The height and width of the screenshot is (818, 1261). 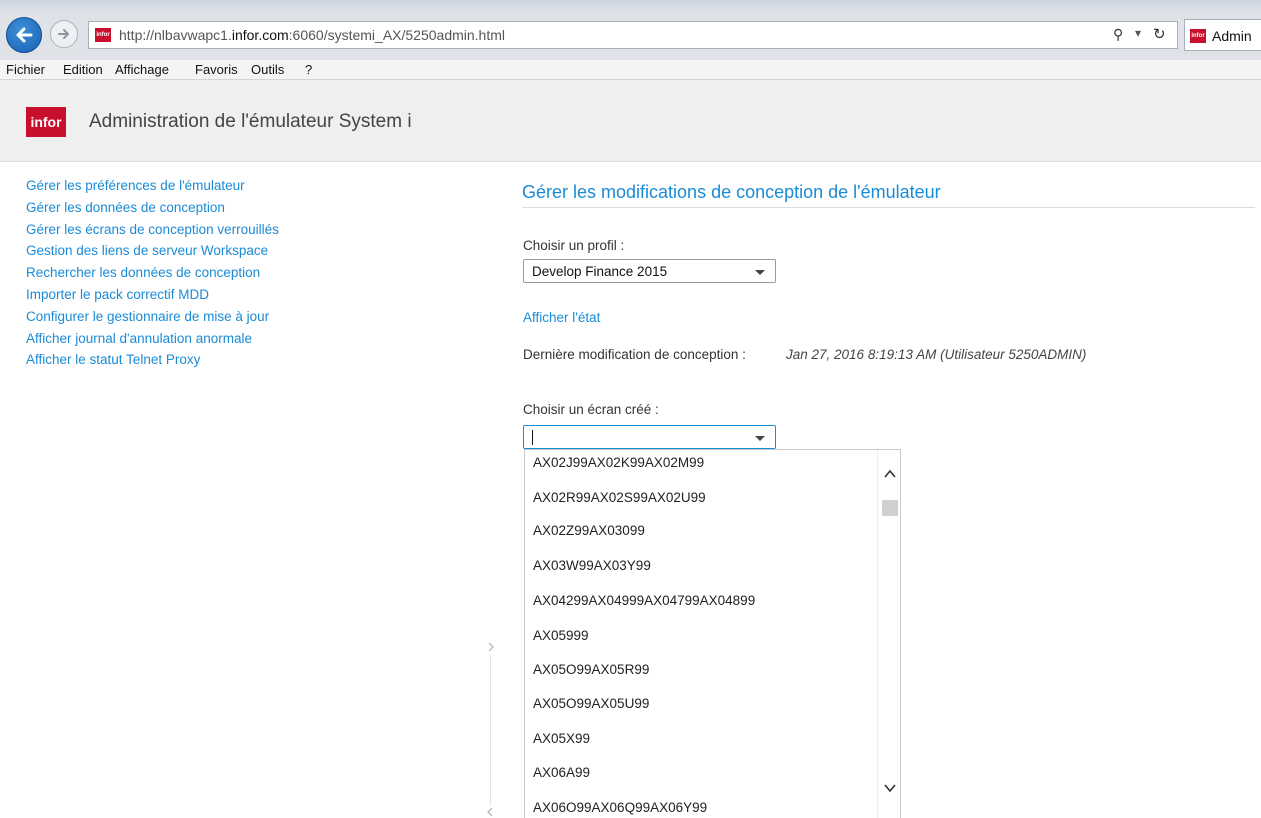 What do you see at coordinates (591, 409) in the screenshot?
I see `screen-label: Choisir un écran créé :` at bounding box center [591, 409].